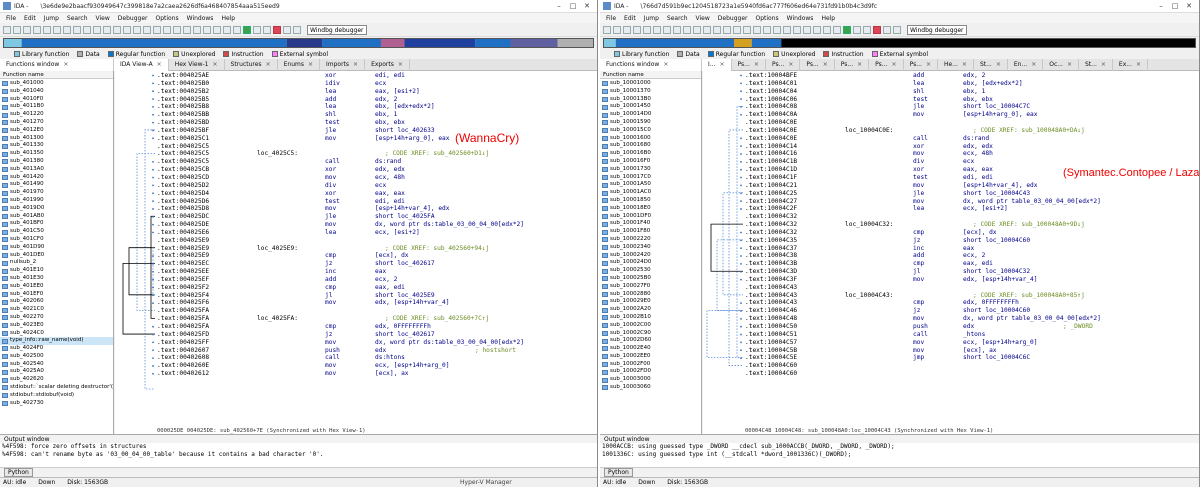  What do you see at coordinates (650, 123) in the screenshot?
I see `function-item: sub_10001590` at bounding box center [650, 123].